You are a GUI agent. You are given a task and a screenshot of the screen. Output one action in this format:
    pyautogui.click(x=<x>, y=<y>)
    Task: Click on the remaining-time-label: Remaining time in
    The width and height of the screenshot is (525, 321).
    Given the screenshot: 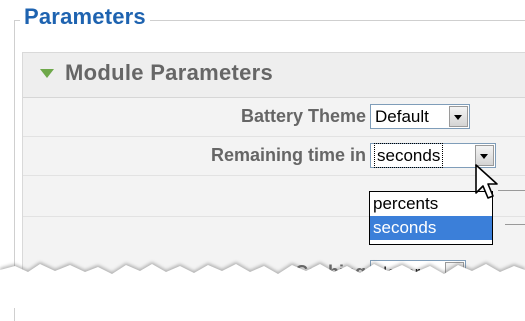 What is the action you would take?
    pyautogui.click(x=288, y=155)
    